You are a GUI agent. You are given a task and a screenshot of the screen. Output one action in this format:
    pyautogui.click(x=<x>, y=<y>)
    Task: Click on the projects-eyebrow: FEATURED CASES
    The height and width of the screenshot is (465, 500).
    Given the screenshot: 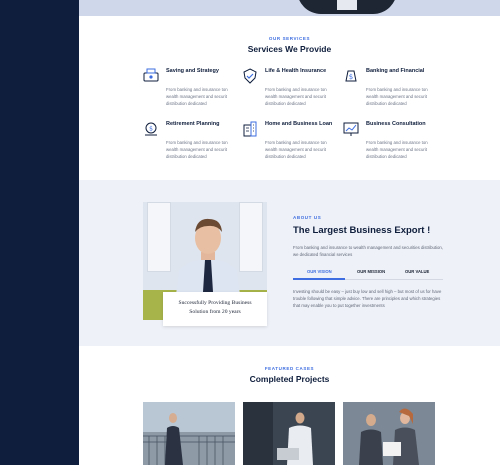 What is the action you would take?
    pyautogui.click(x=289, y=368)
    